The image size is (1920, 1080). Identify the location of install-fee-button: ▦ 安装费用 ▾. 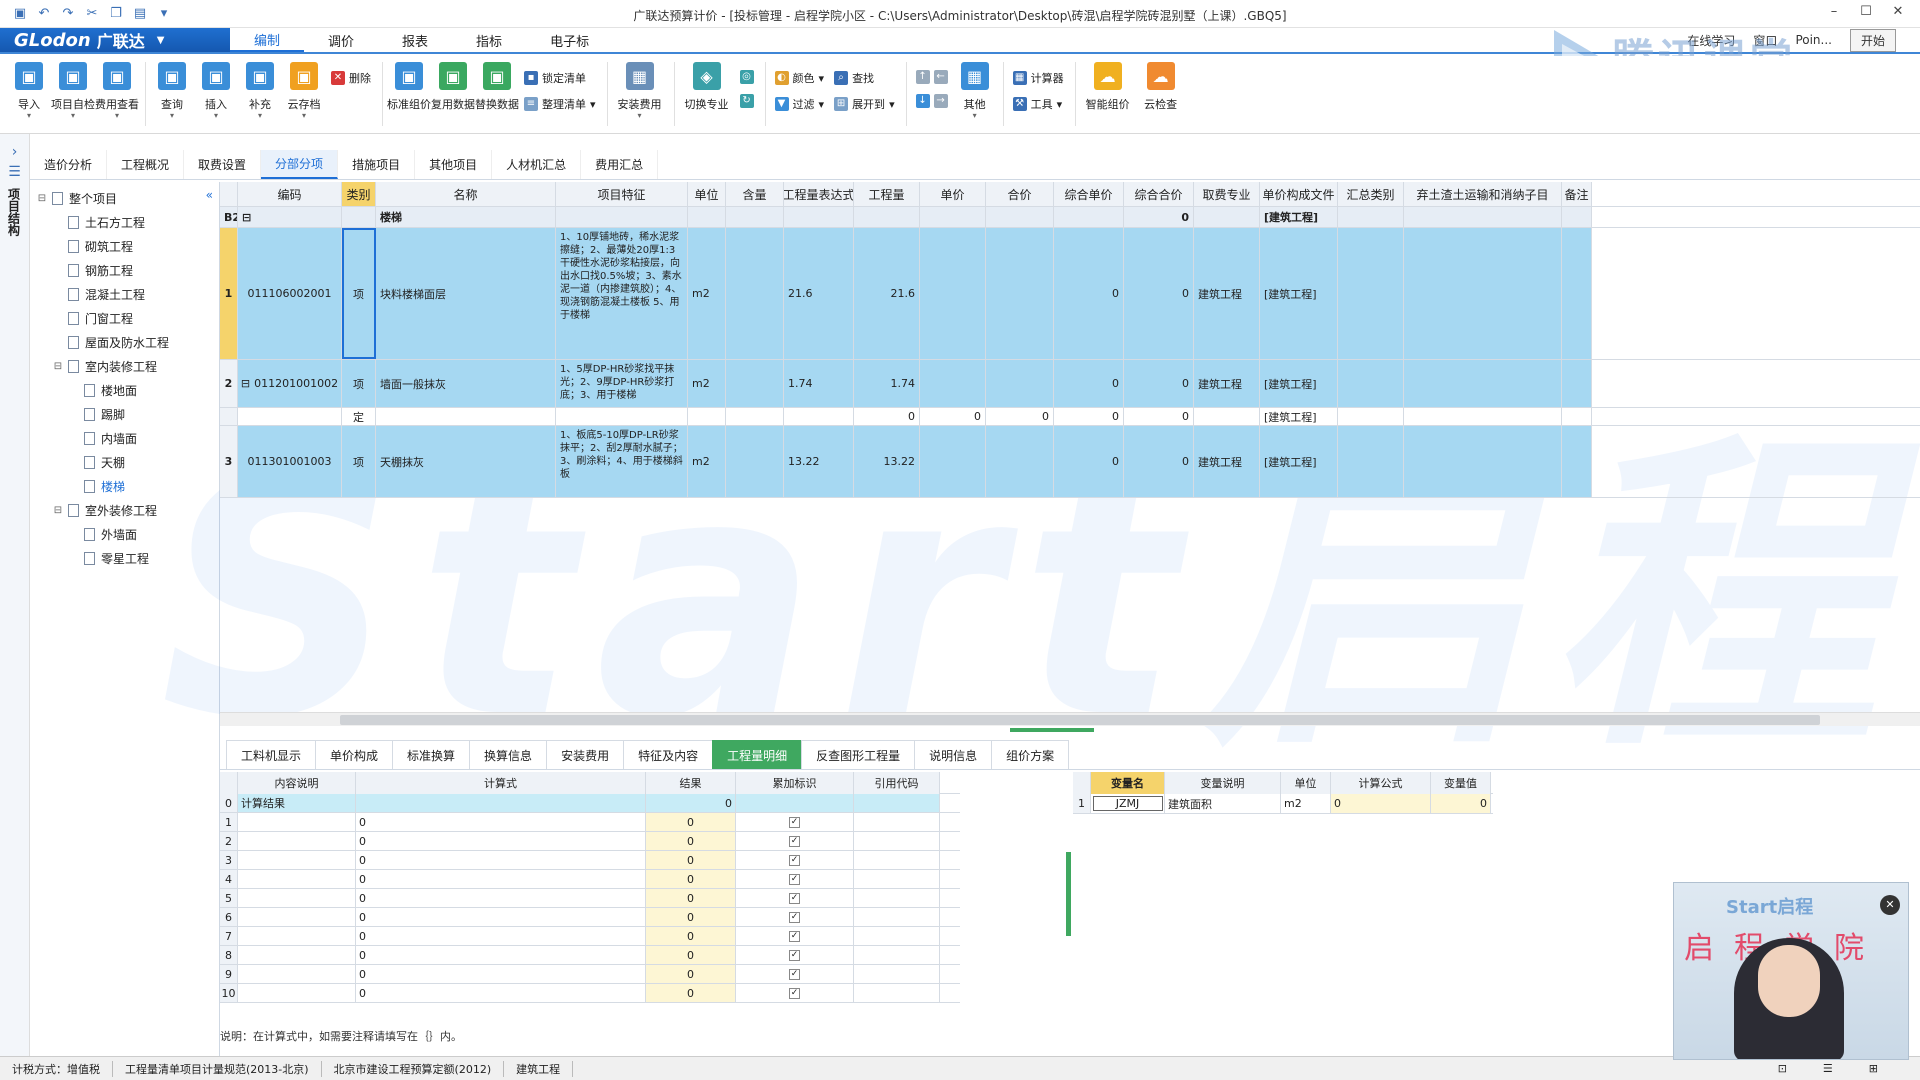
(640, 91).